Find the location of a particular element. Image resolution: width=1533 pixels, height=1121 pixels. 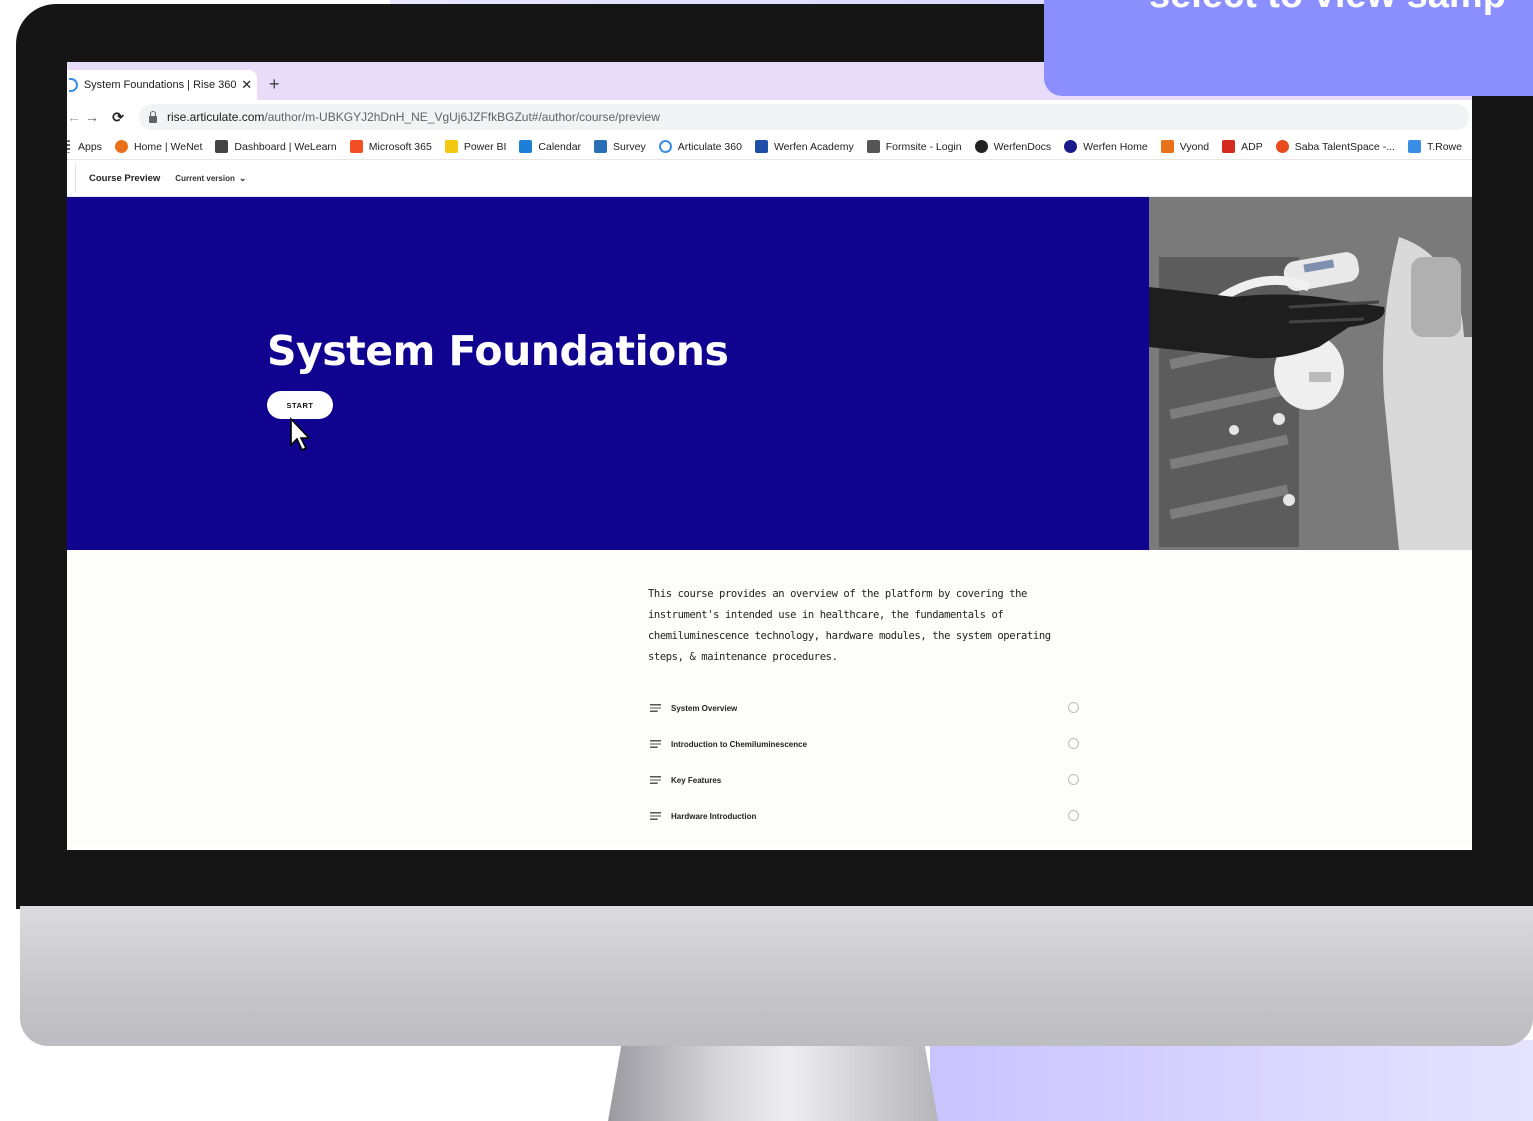

bookmark-label: Home | WeNet is located at coordinates (168, 146).